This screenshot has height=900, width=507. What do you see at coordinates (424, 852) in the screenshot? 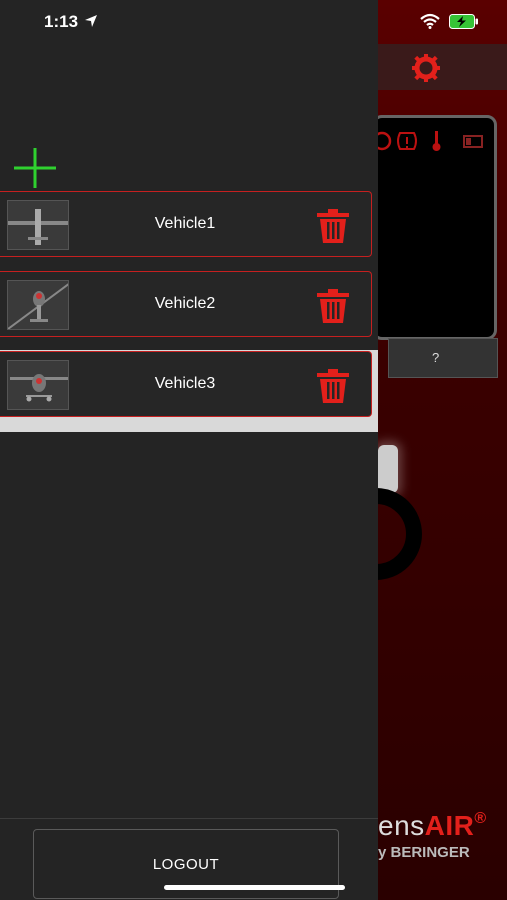
I see `brand-sub: y BERINGER` at bounding box center [424, 852].